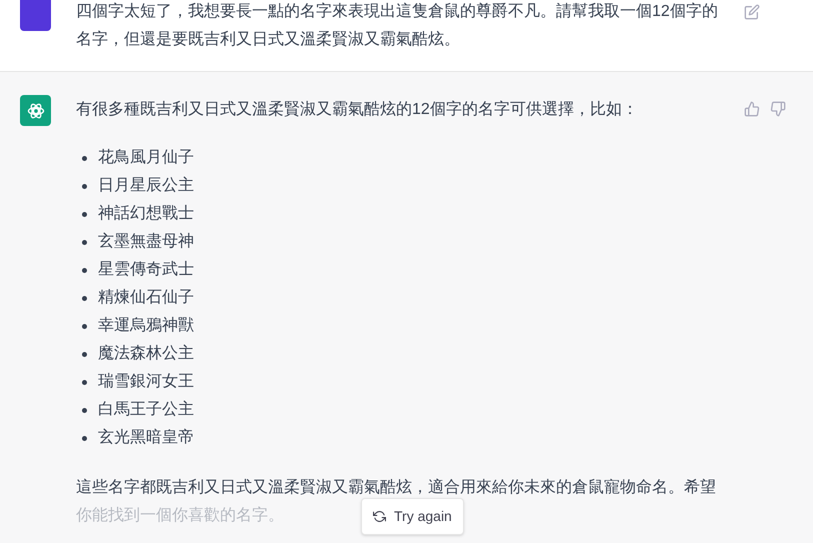  What do you see at coordinates (146, 326) in the screenshot?
I see `name-suggestion: 幸運烏鴉神獸` at bounding box center [146, 326].